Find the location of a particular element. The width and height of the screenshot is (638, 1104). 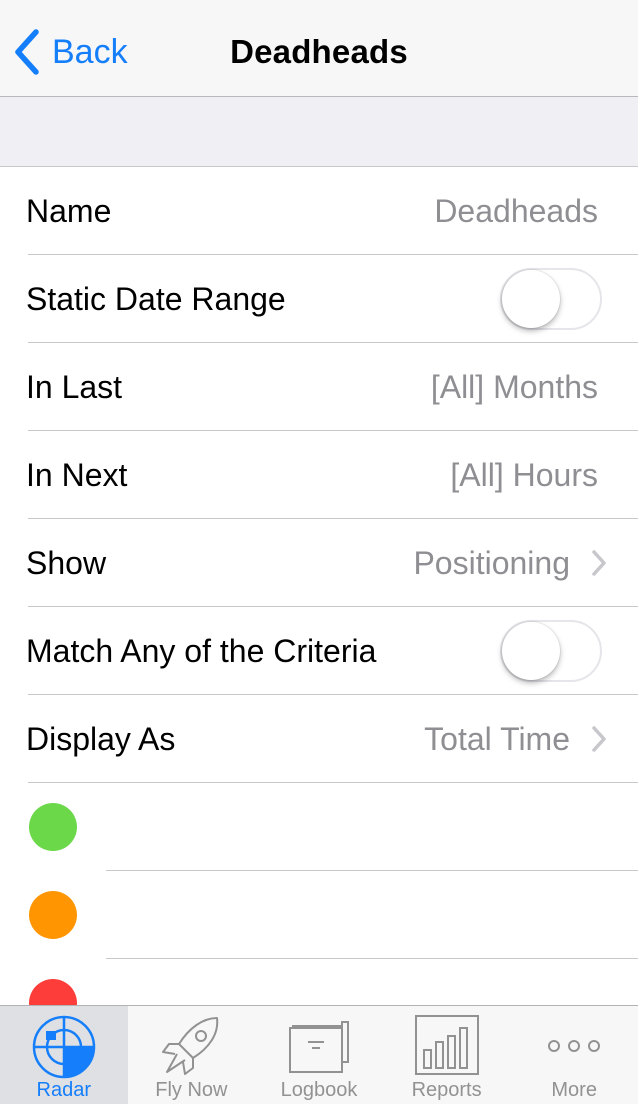

more-icon is located at coordinates (574, 1046).